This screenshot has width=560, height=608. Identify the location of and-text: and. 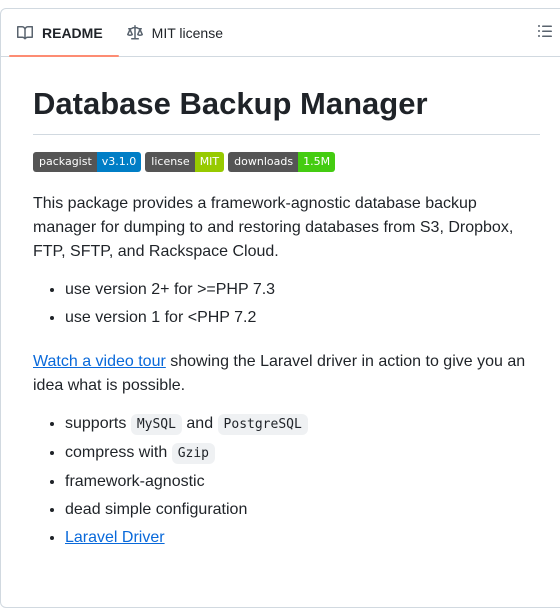
(199, 423).